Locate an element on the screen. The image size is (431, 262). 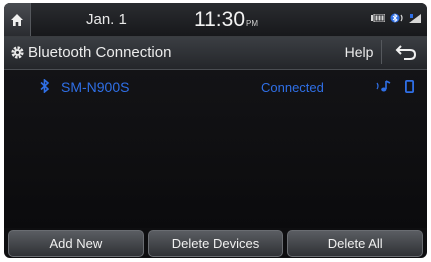
status-bar: Jan. 1 11:30PM is located at coordinates (215, 20).